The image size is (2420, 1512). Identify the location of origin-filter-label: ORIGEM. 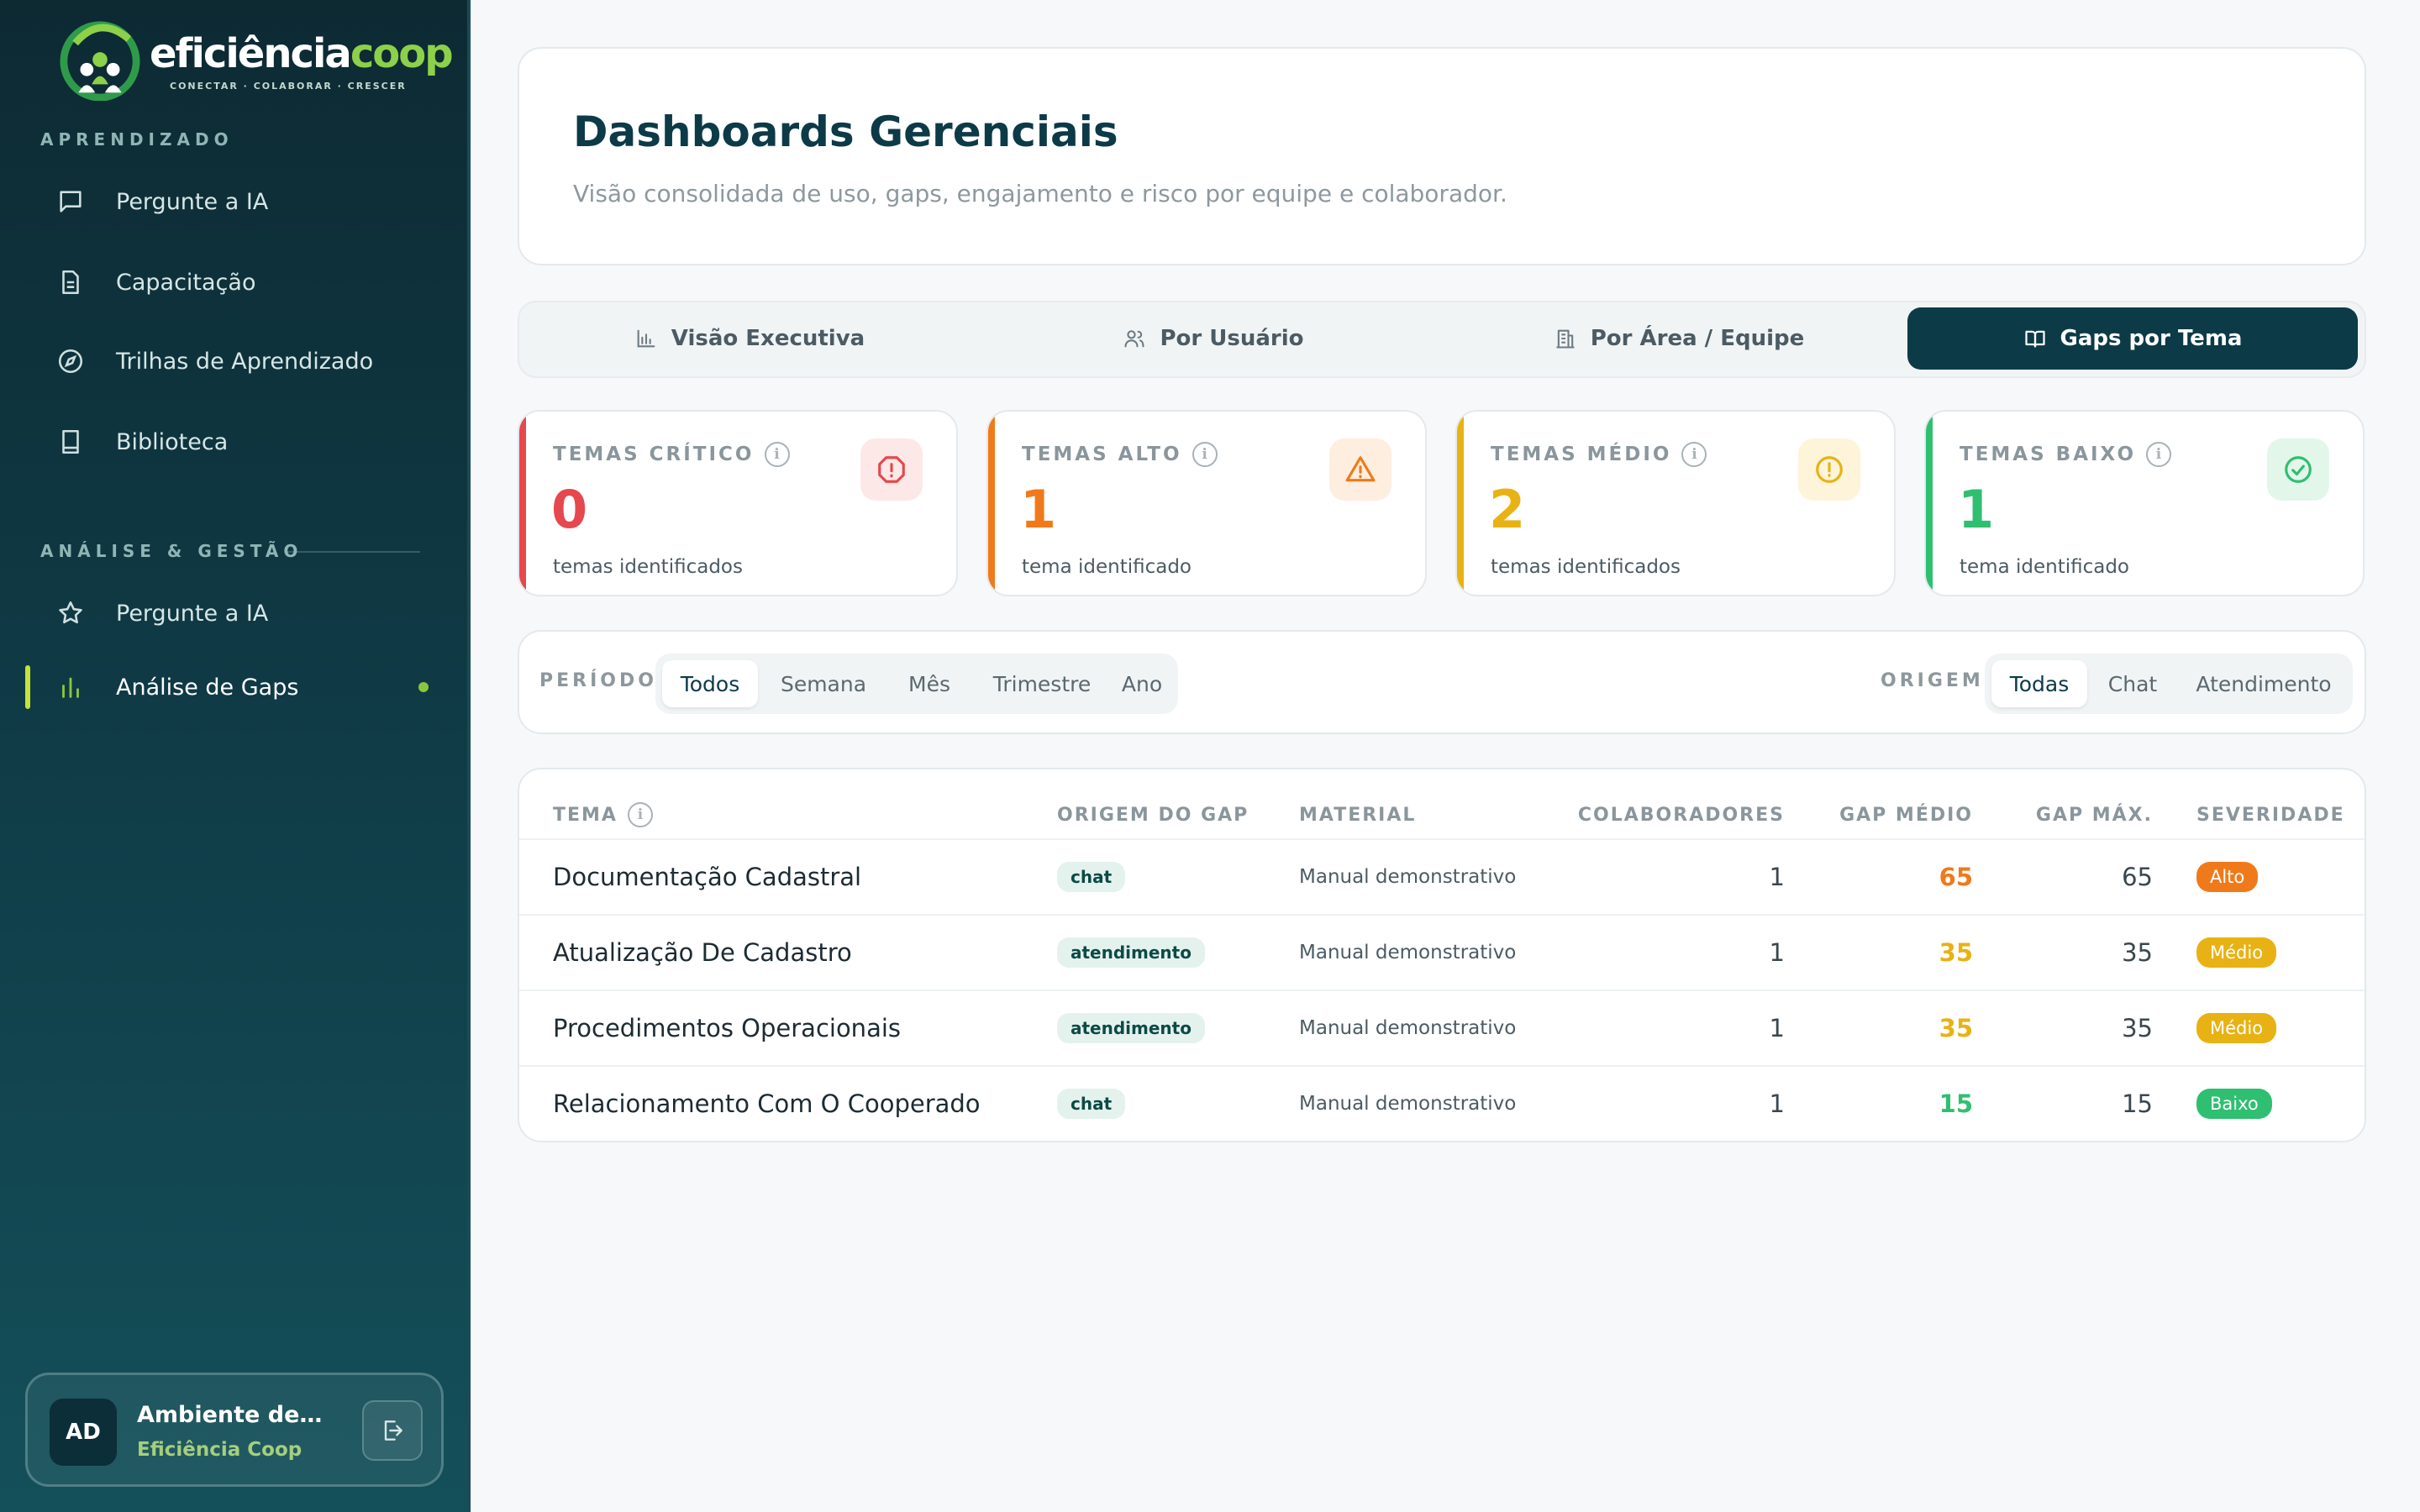
(1932, 680).